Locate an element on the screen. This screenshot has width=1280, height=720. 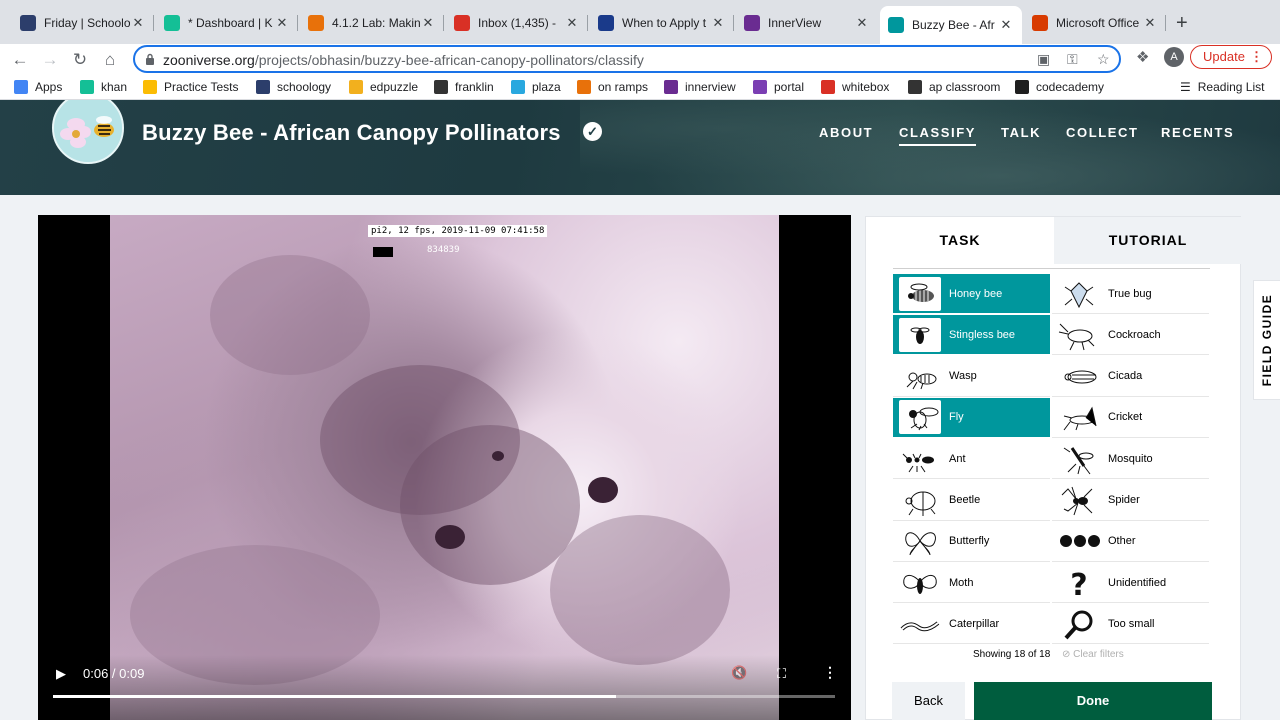
play-icon: ▶ is located at coordinates (61, 674).